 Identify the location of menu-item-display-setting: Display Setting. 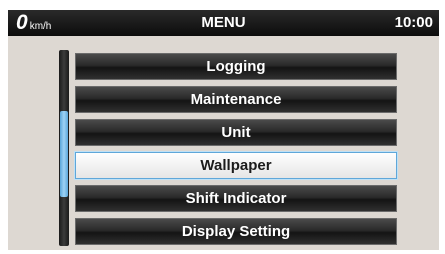
(236, 231).